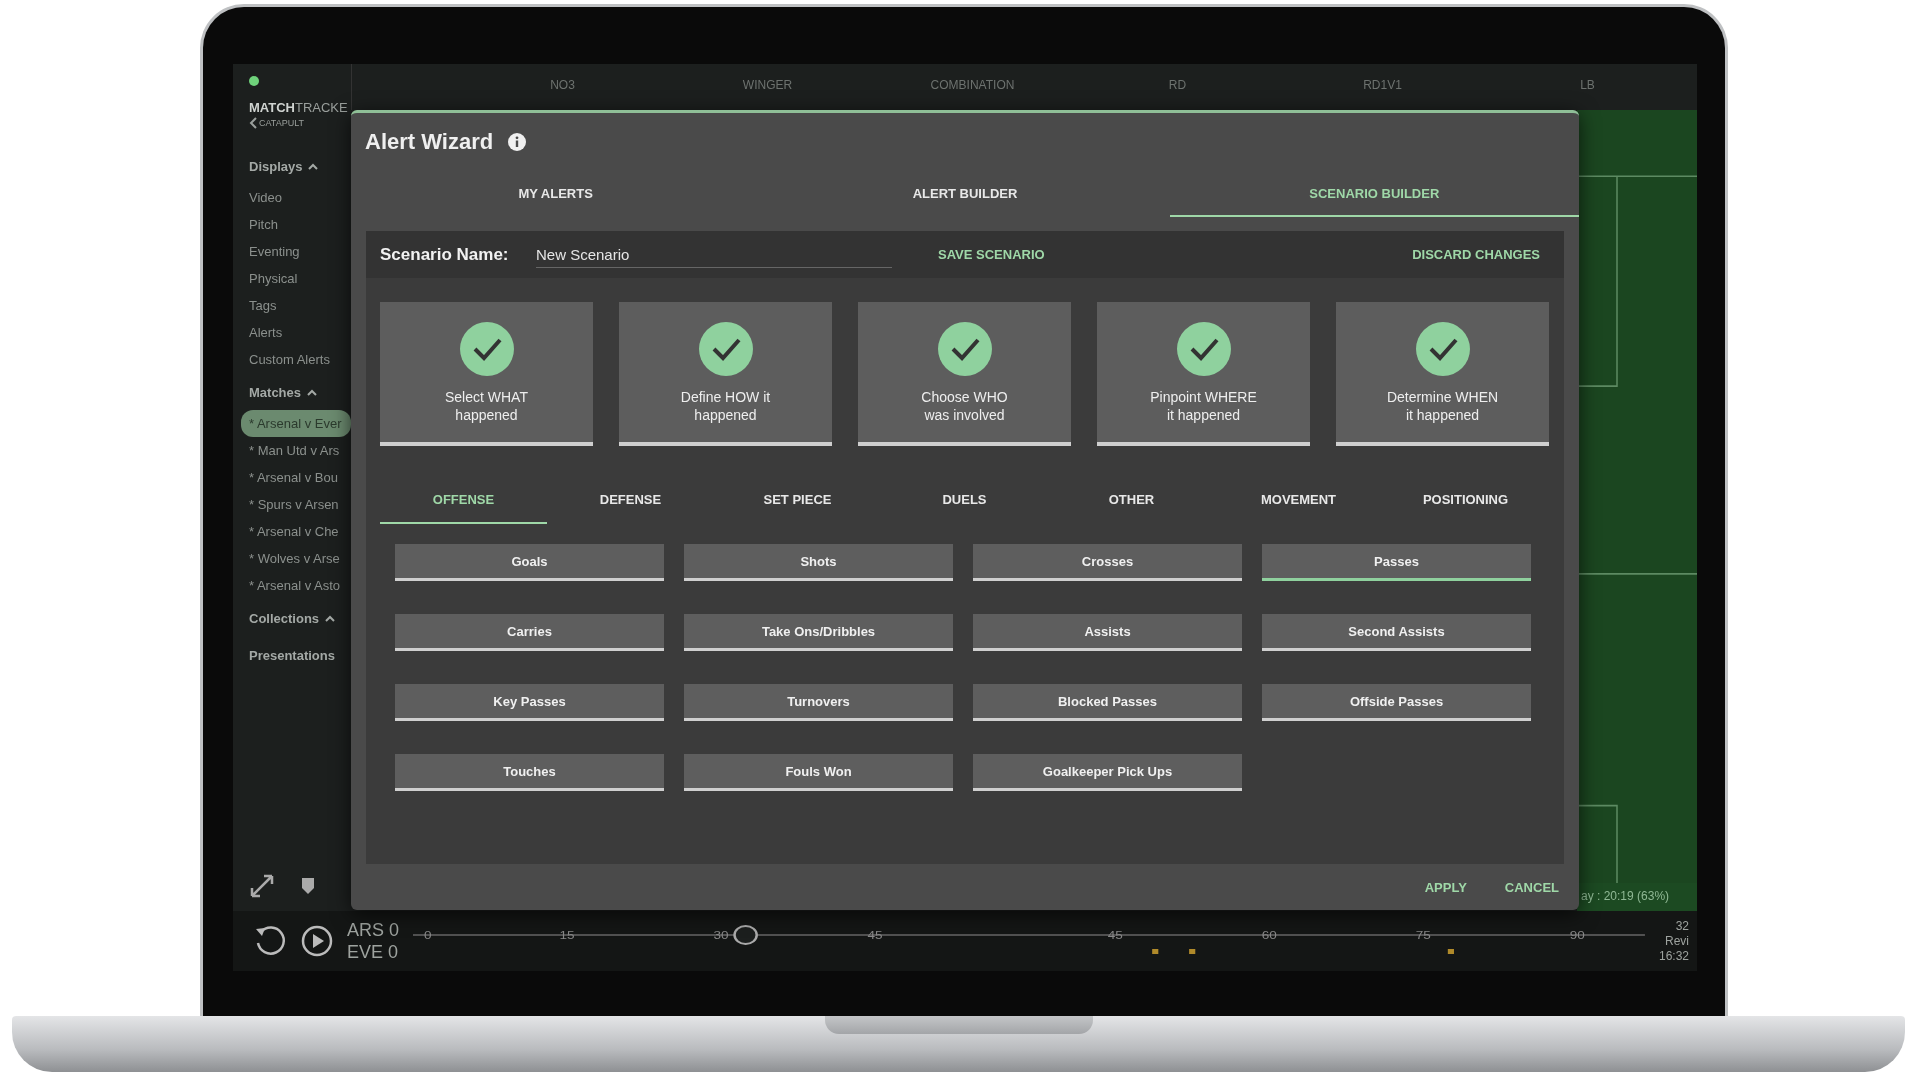 Image resolution: width=1920 pixels, height=1080 pixels. I want to click on tick-label: 90, so click(1577, 935).